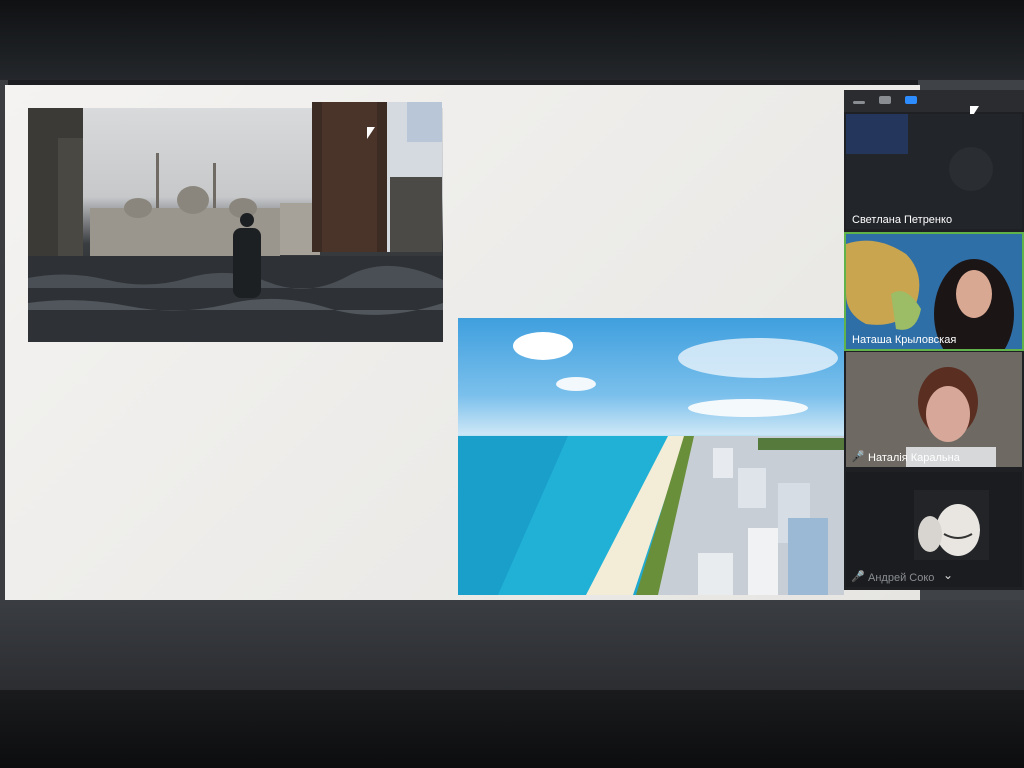  What do you see at coordinates (512, 40) in the screenshot?
I see `monitor-bezel-top` at bounding box center [512, 40].